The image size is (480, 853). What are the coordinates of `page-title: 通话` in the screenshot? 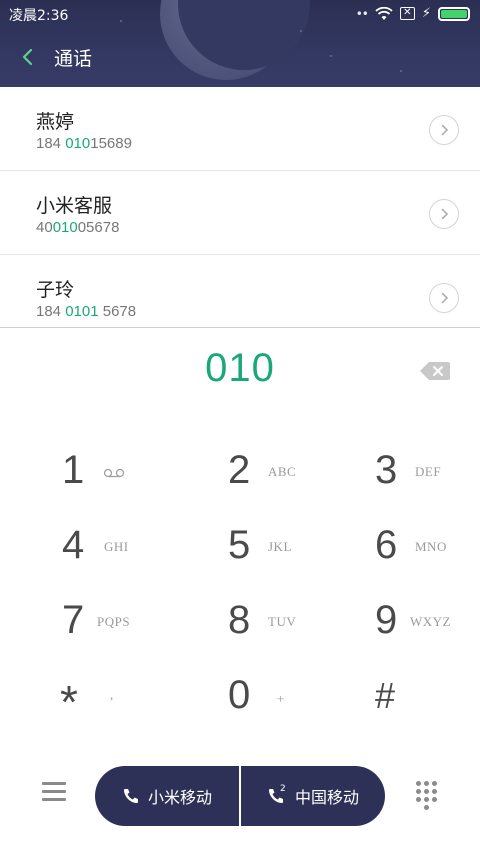 It's located at (73, 59).